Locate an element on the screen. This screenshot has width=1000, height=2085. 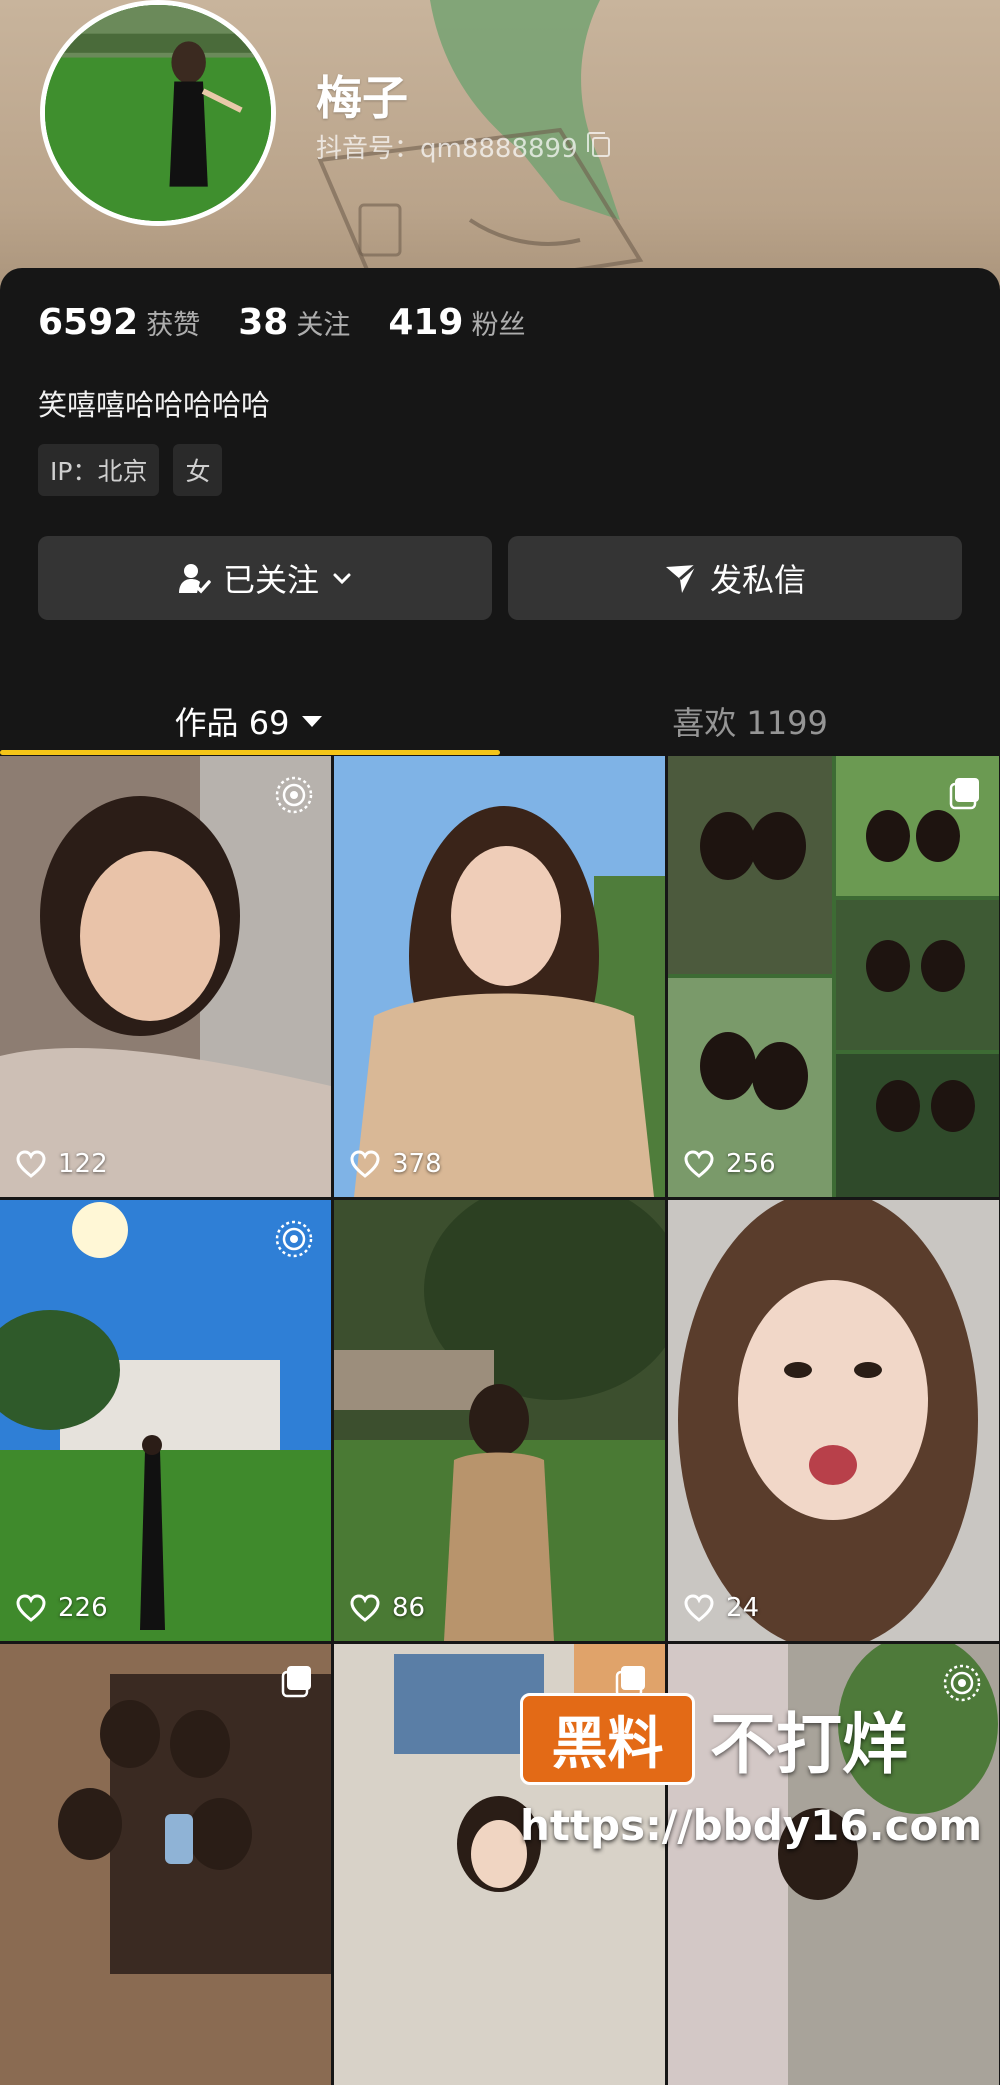
like-count-text: 226 is located at coordinates (83, 1608).